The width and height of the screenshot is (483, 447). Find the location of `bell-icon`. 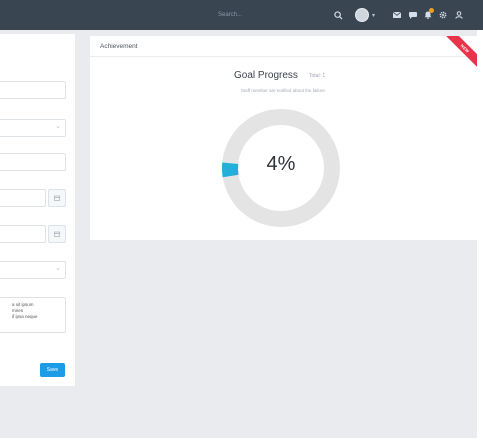

bell-icon is located at coordinates (428, 15).